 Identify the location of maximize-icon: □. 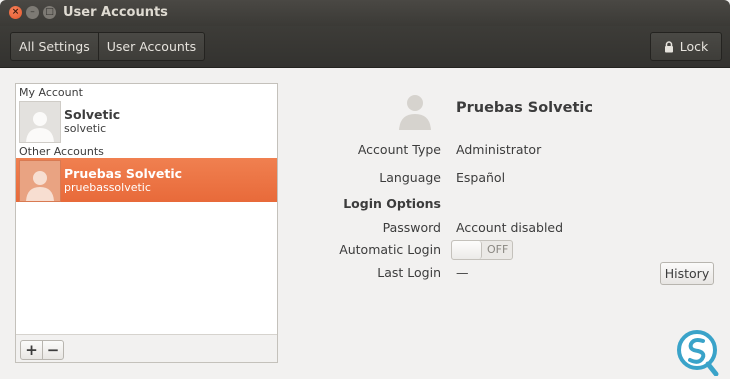
(49, 12).